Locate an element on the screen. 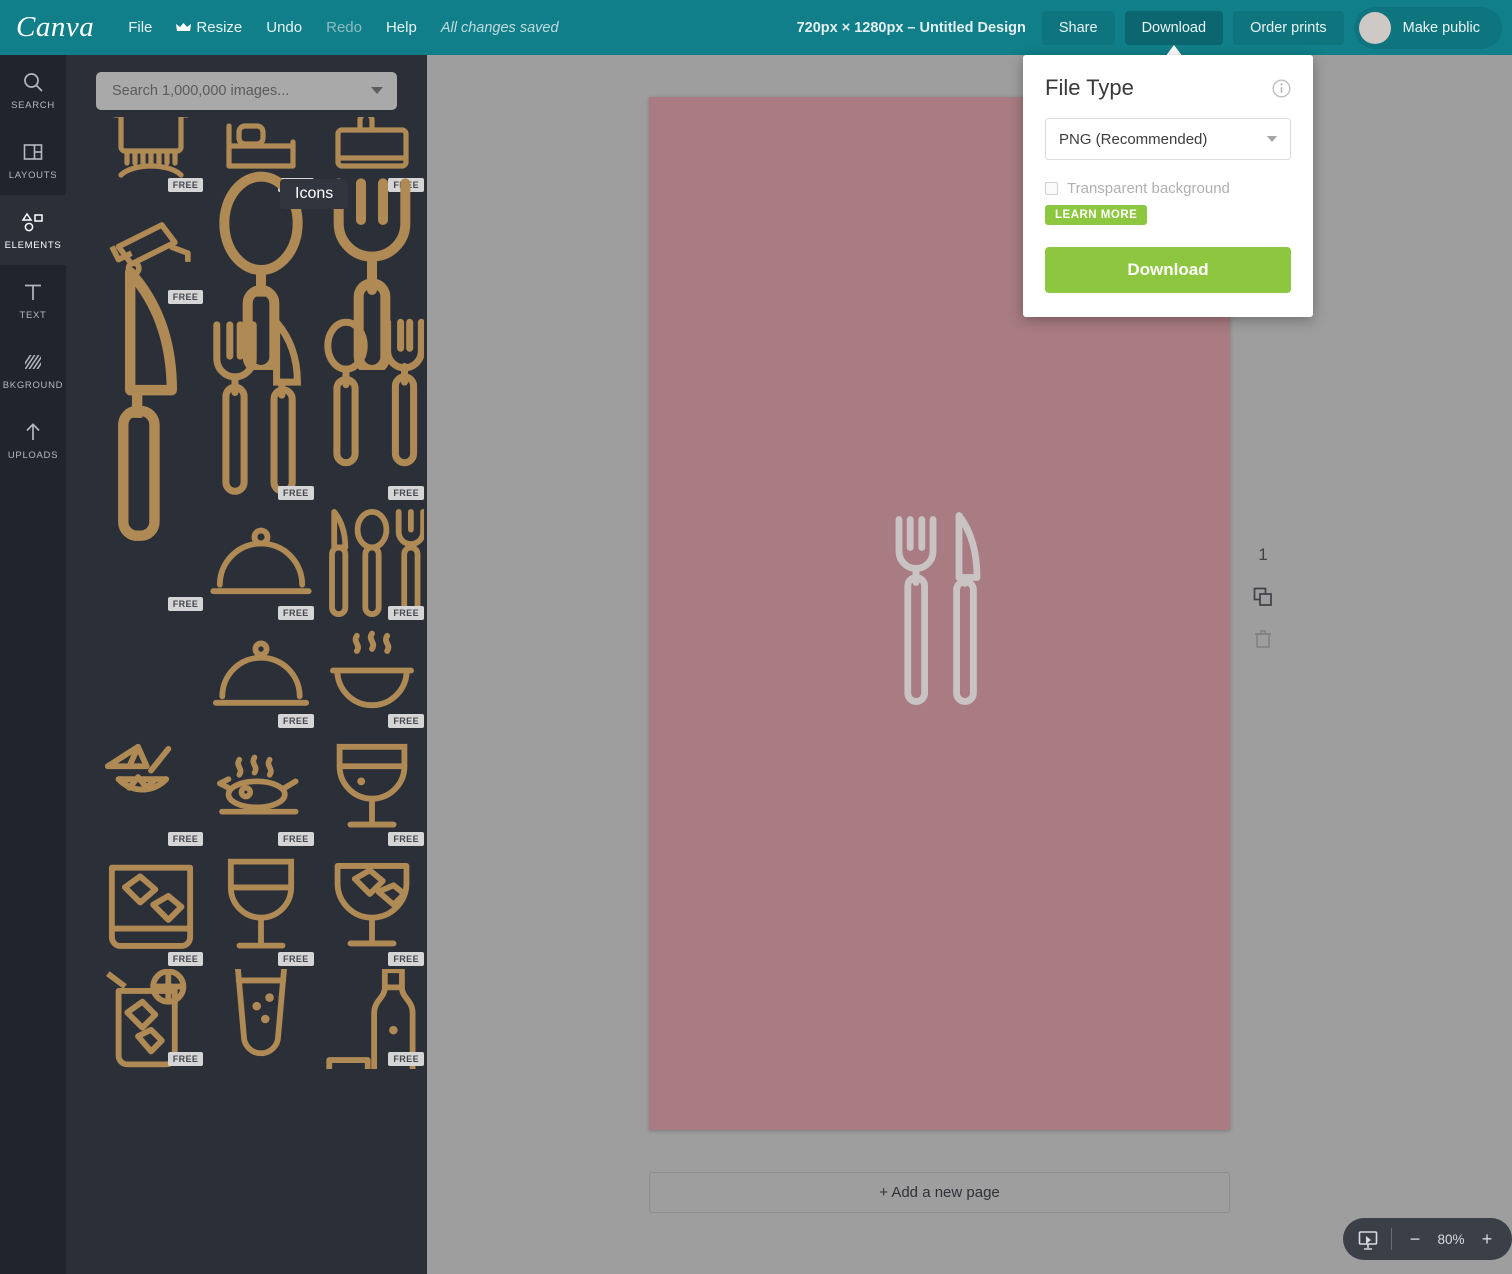  layouts-icon is located at coordinates (33, 152).